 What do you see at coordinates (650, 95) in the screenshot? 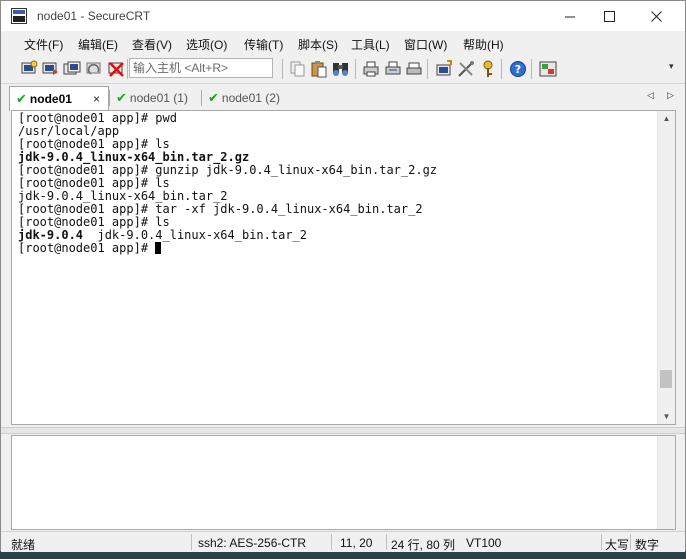
I see `tab-scroll-left-icon: ◁` at bounding box center [650, 95].